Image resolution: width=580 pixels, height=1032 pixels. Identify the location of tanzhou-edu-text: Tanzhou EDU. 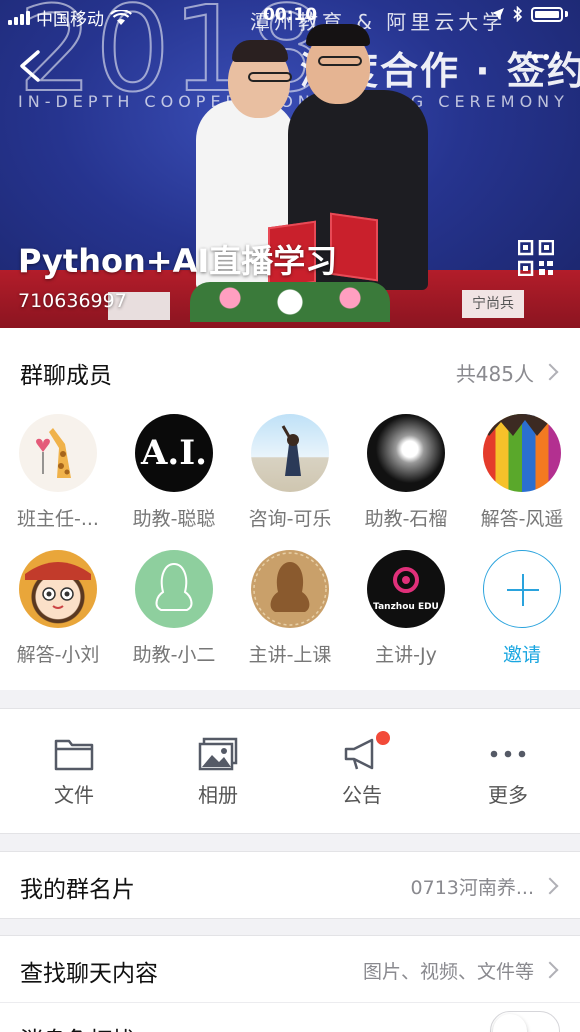
(406, 607).